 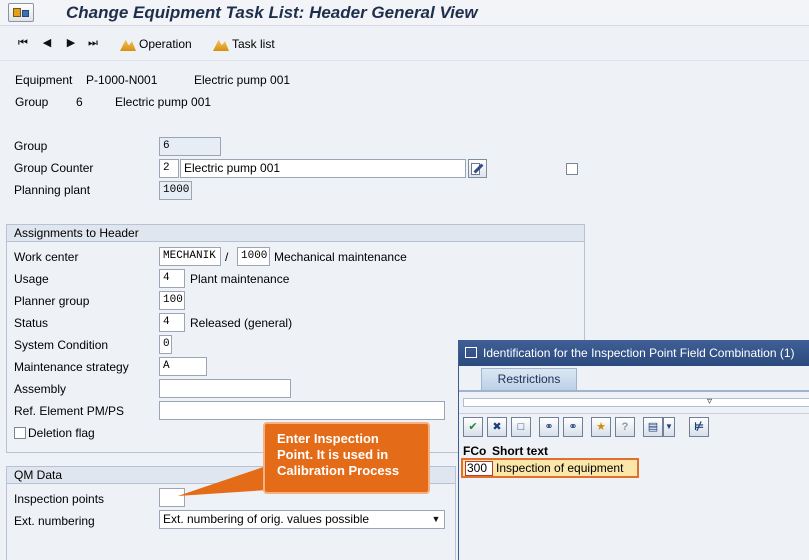 I want to click on assignments-section-title: Assignments to Header, so click(x=295, y=233).